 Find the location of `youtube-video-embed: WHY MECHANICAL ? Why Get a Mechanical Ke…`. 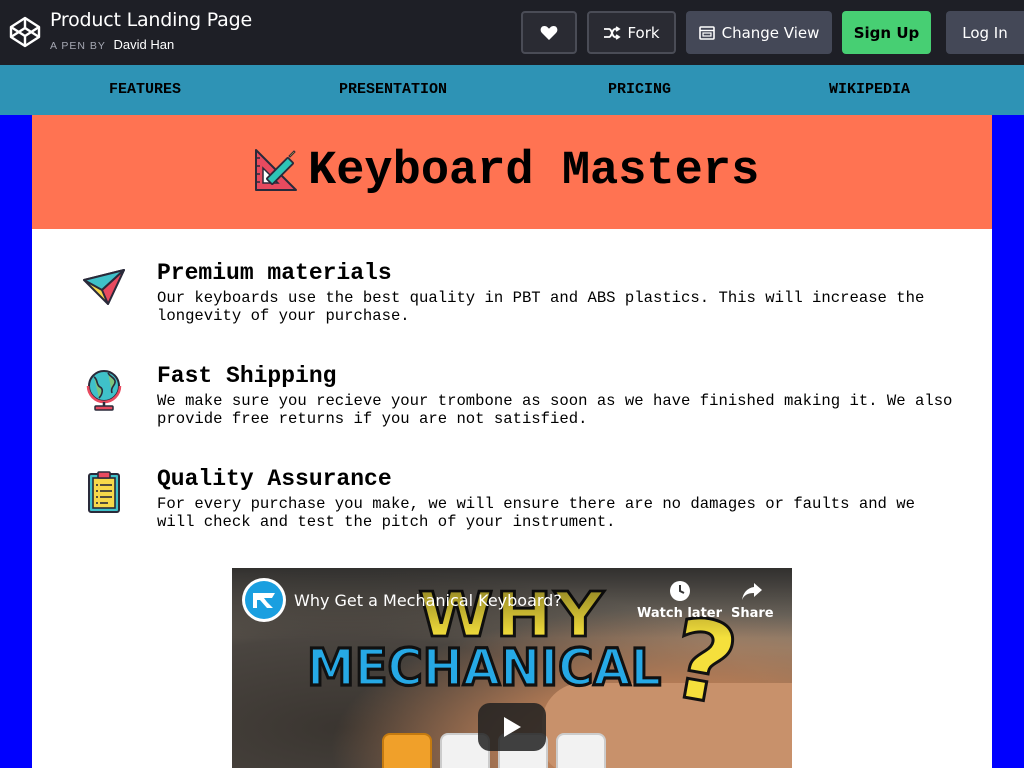

youtube-video-embed: WHY MECHANICAL ? Why Get a Mechanical Ke… is located at coordinates (512, 668).